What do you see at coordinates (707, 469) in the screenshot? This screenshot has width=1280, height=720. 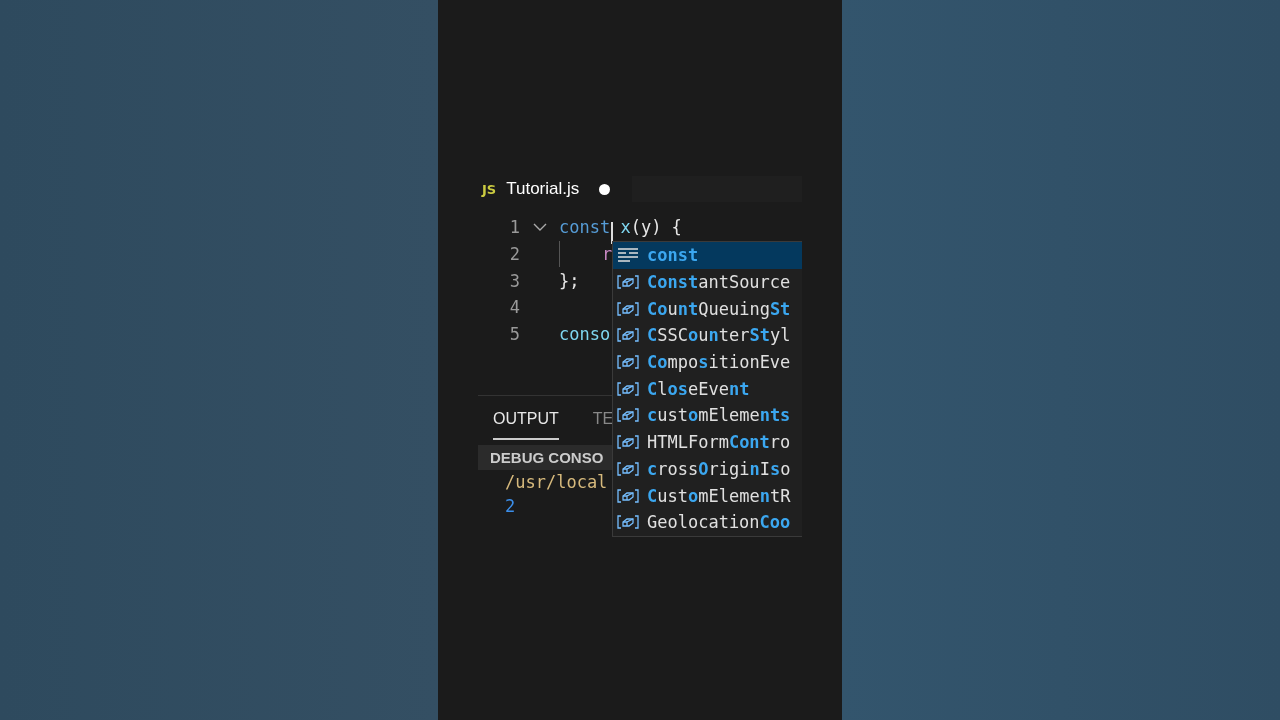 I see `suggestion-item: crossOriginIso` at bounding box center [707, 469].